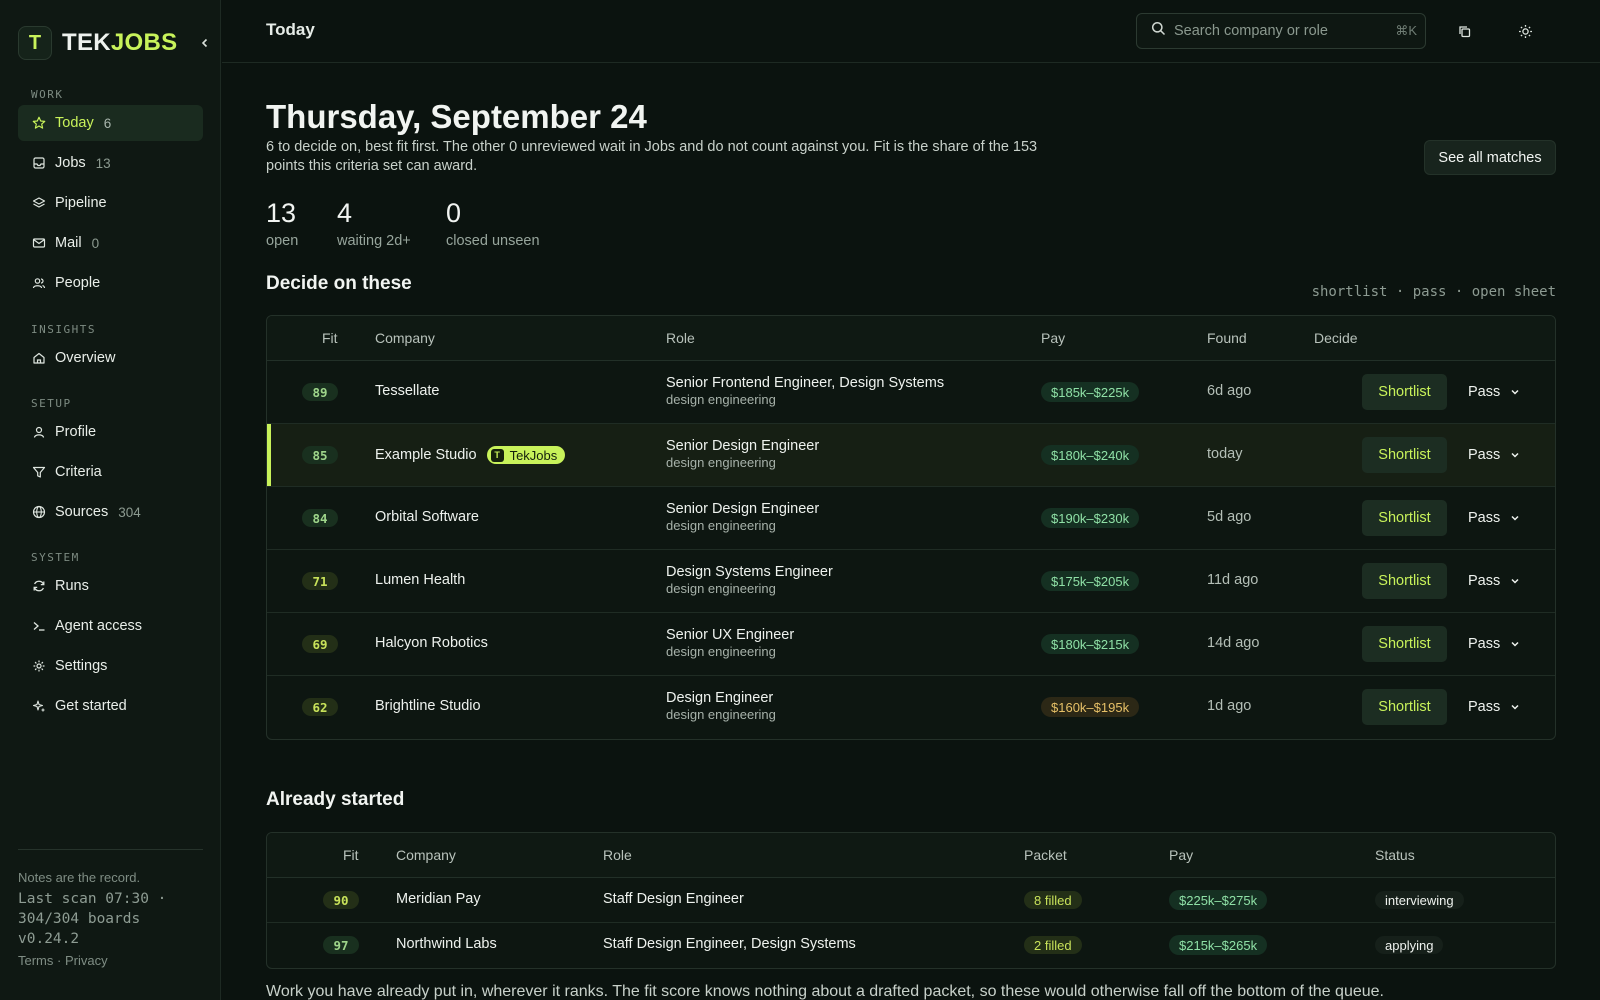  Describe the element at coordinates (1090, 392) in the screenshot. I see `pay-badge: $185k–$225k` at that location.